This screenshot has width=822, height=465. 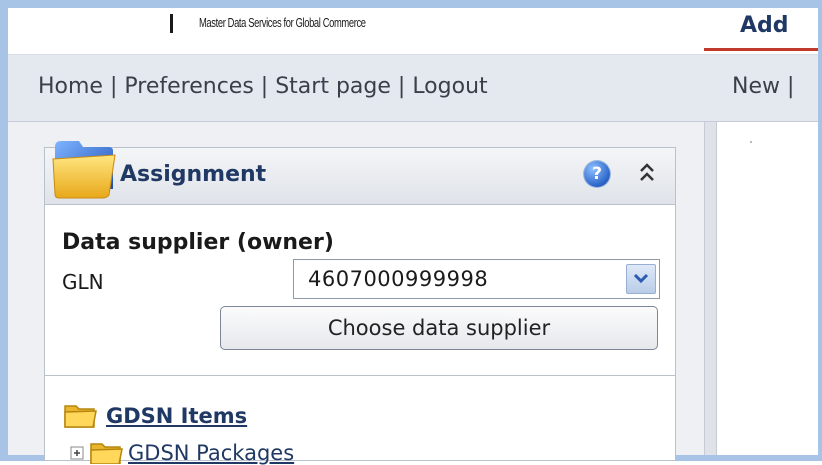 I want to click on nav-right-links: New |, so click(x=763, y=86).